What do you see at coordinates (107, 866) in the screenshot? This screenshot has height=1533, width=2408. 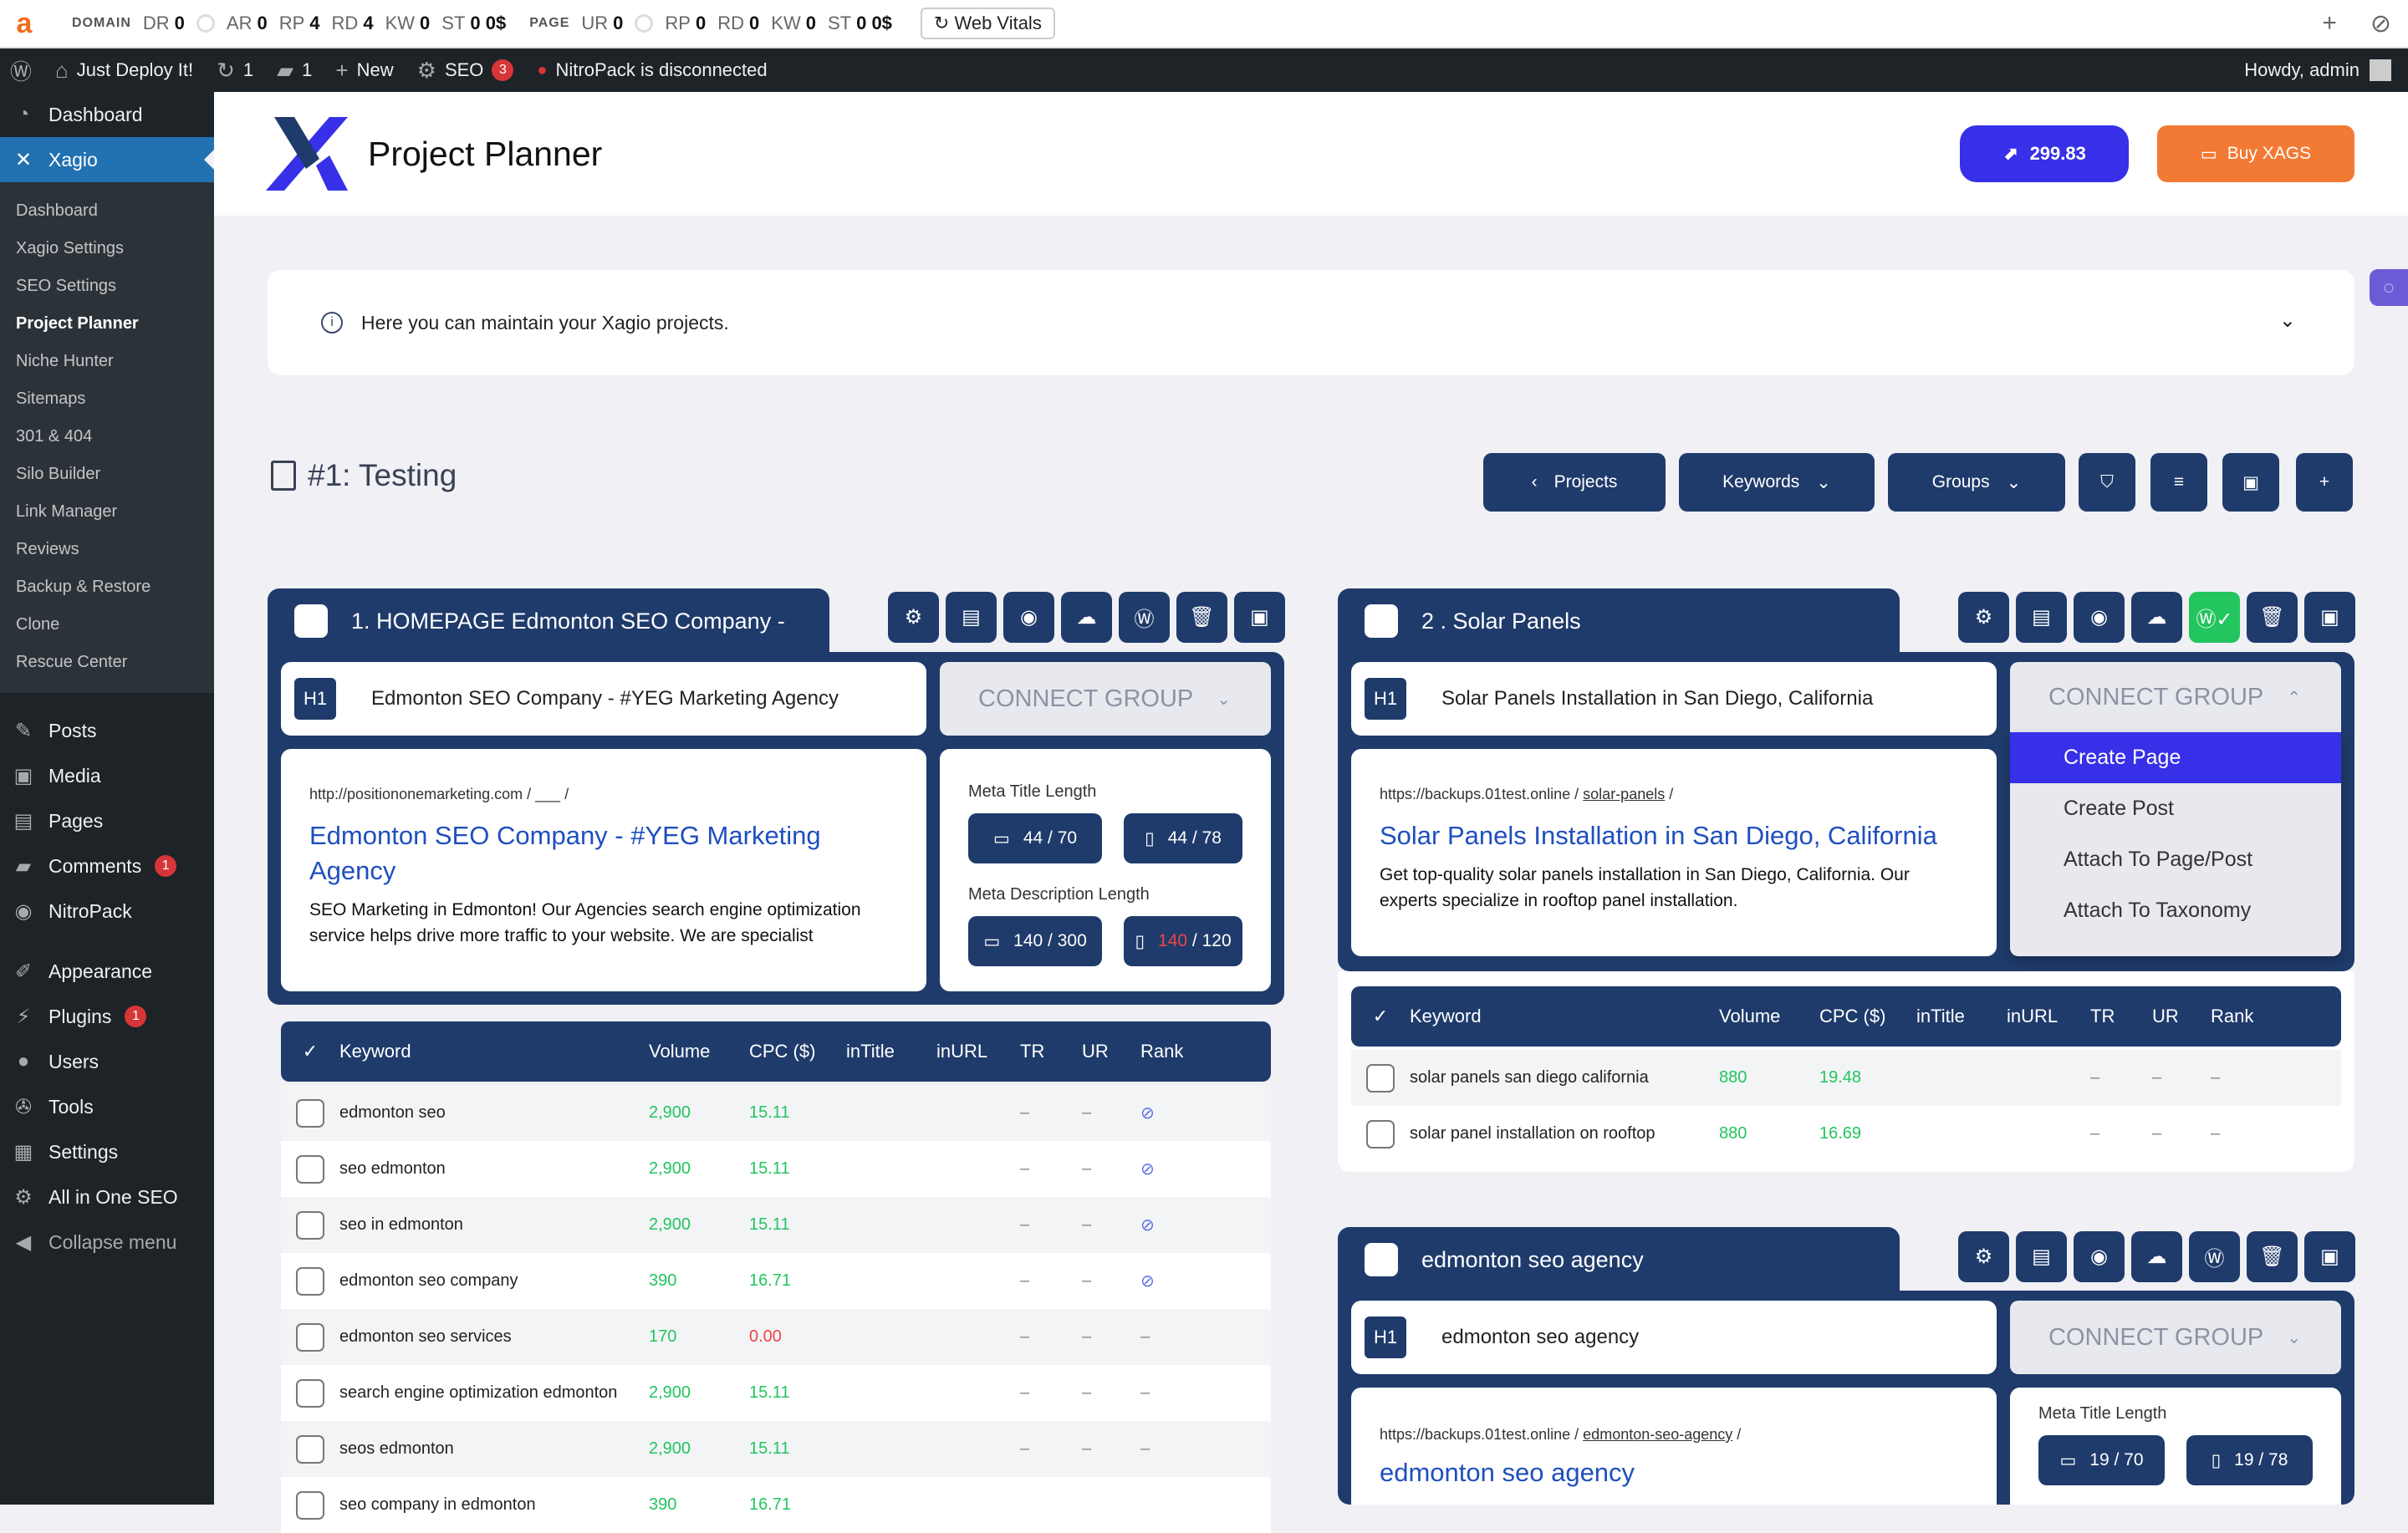 I see `menu-comments: ▰ Comments 1` at bounding box center [107, 866].